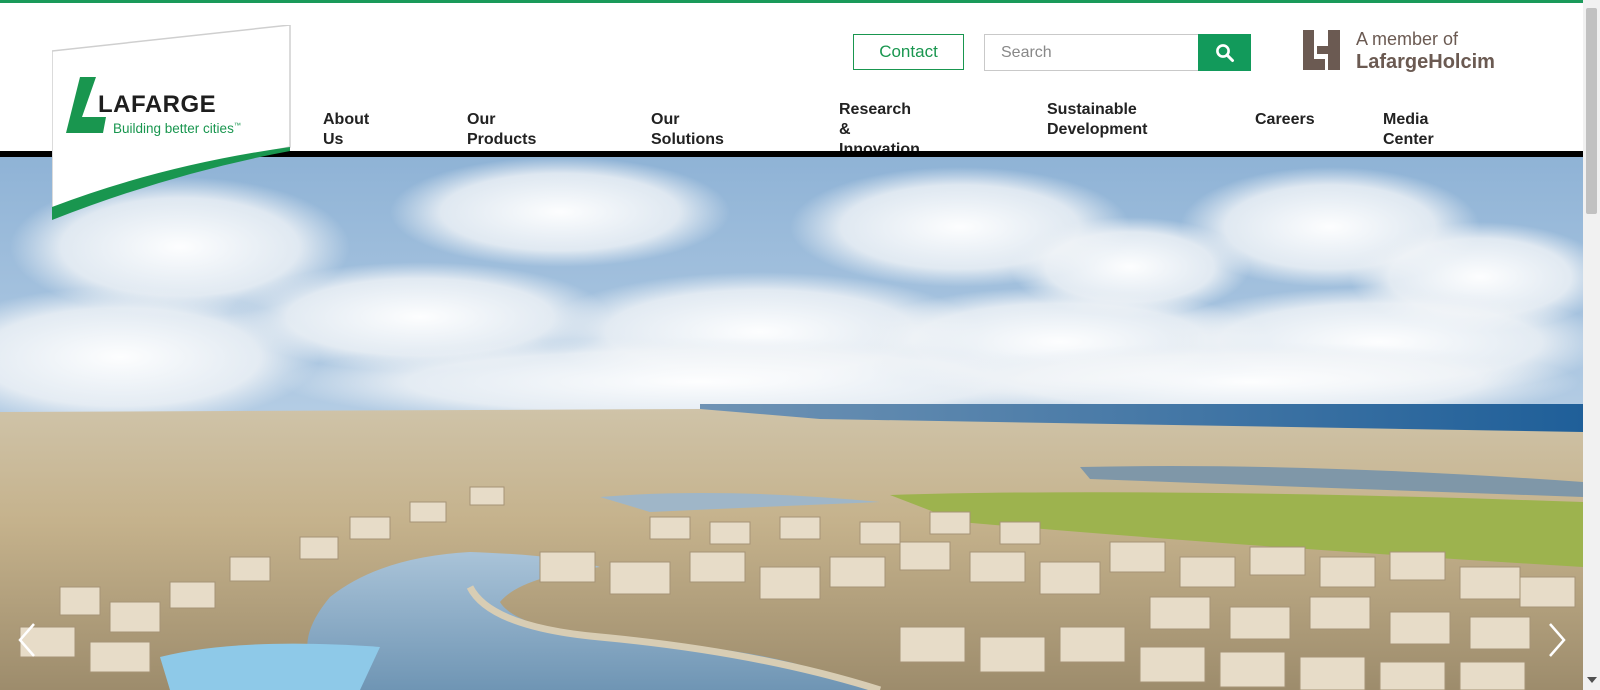 The height and width of the screenshot is (690, 1600). I want to click on slider-next-button, so click(1557, 640).